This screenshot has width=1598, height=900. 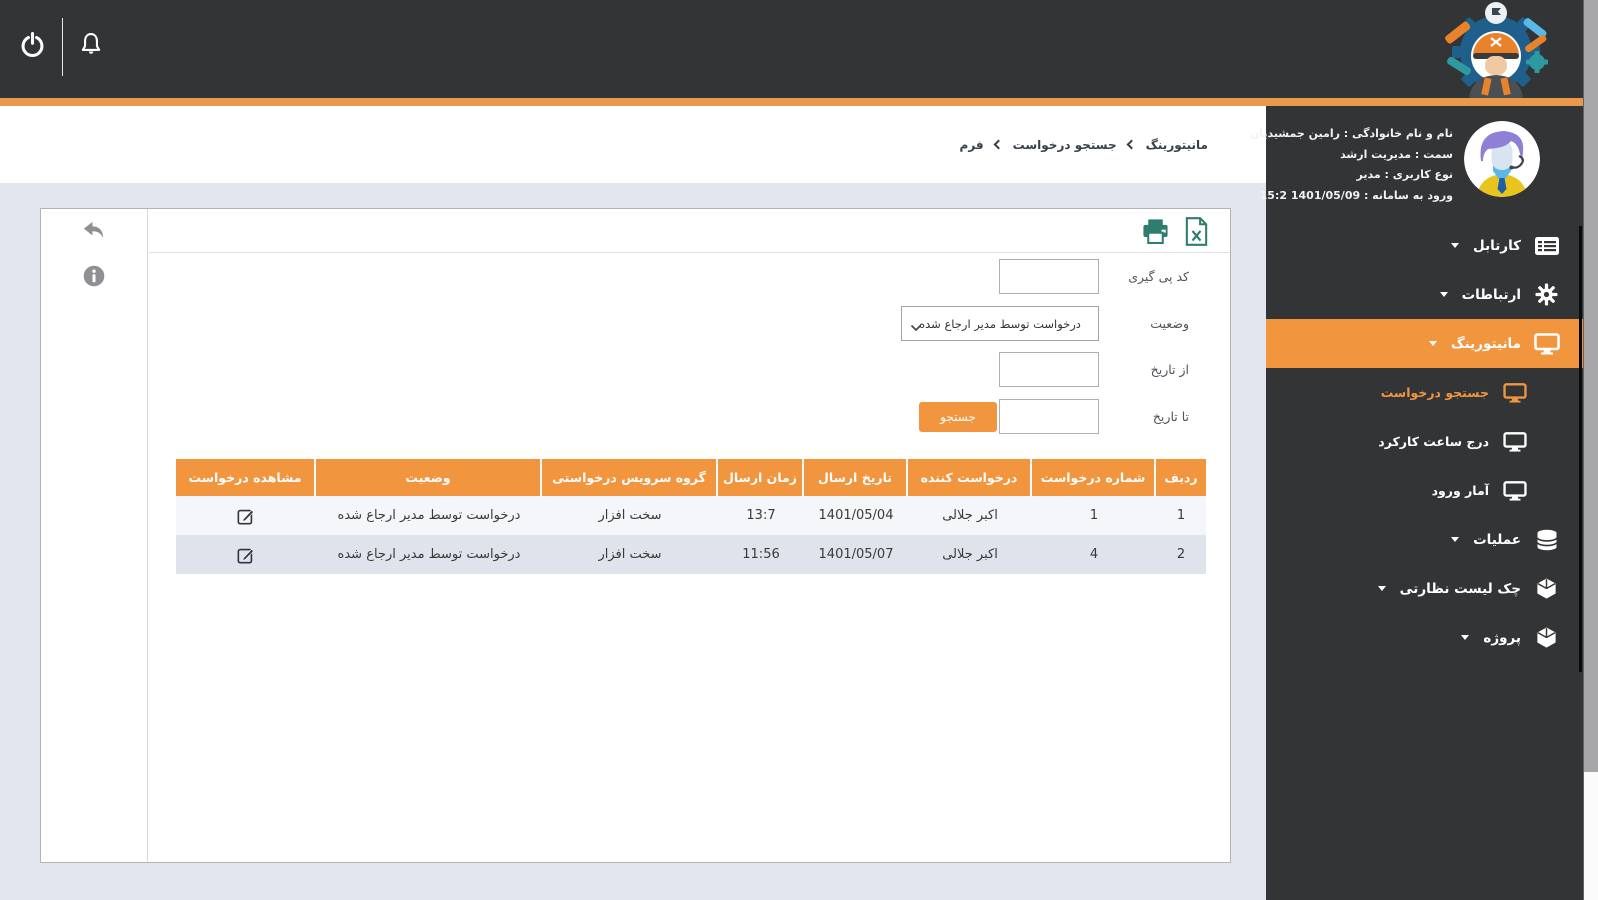 I want to click on sidebar-subitem-work-hours: درج ساعت کارکرد, so click(x=1424, y=441).